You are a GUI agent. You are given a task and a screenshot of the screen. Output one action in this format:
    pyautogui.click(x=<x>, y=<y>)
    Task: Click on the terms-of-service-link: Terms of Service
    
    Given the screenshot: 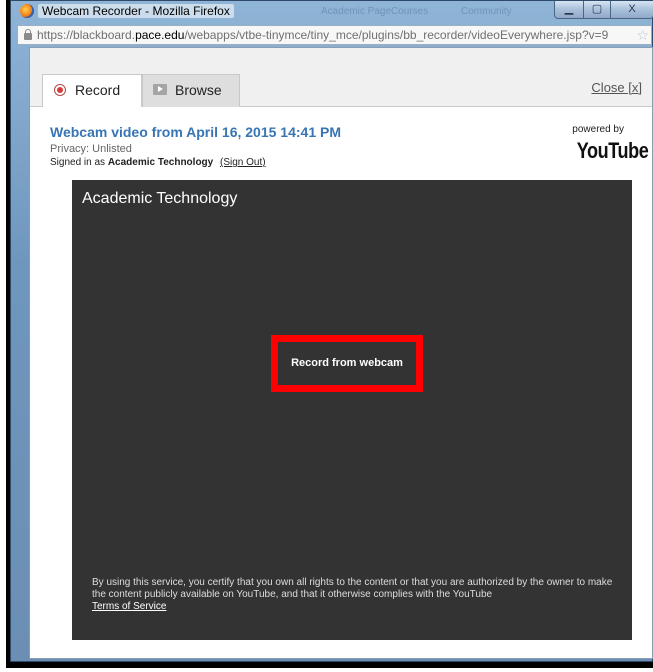 What is the action you would take?
    pyautogui.click(x=129, y=606)
    